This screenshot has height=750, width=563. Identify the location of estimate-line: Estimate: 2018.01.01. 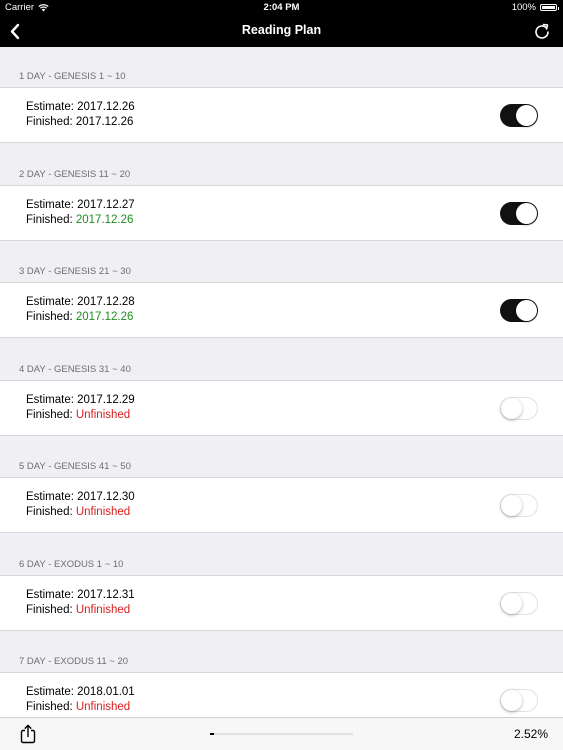
(80, 692).